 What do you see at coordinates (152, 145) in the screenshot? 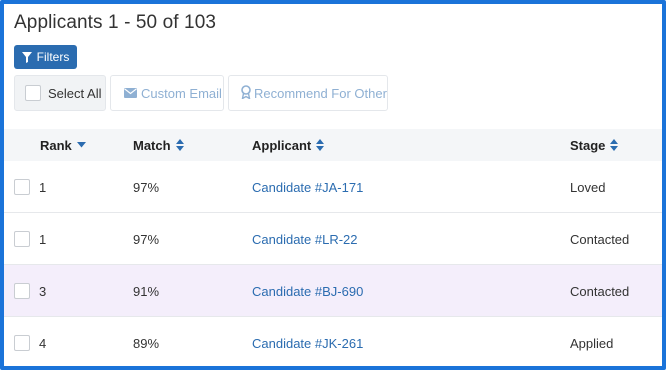
I see `match-header-label: Match` at bounding box center [152, 145].